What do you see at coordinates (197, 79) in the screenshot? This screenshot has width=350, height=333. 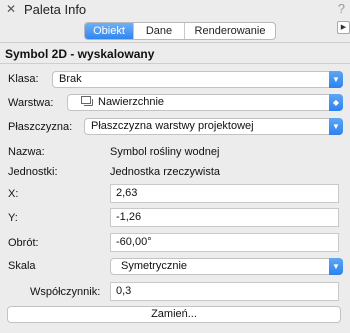 I see `klasa-popup: Brak ▼` at bounding box center [197, 79].